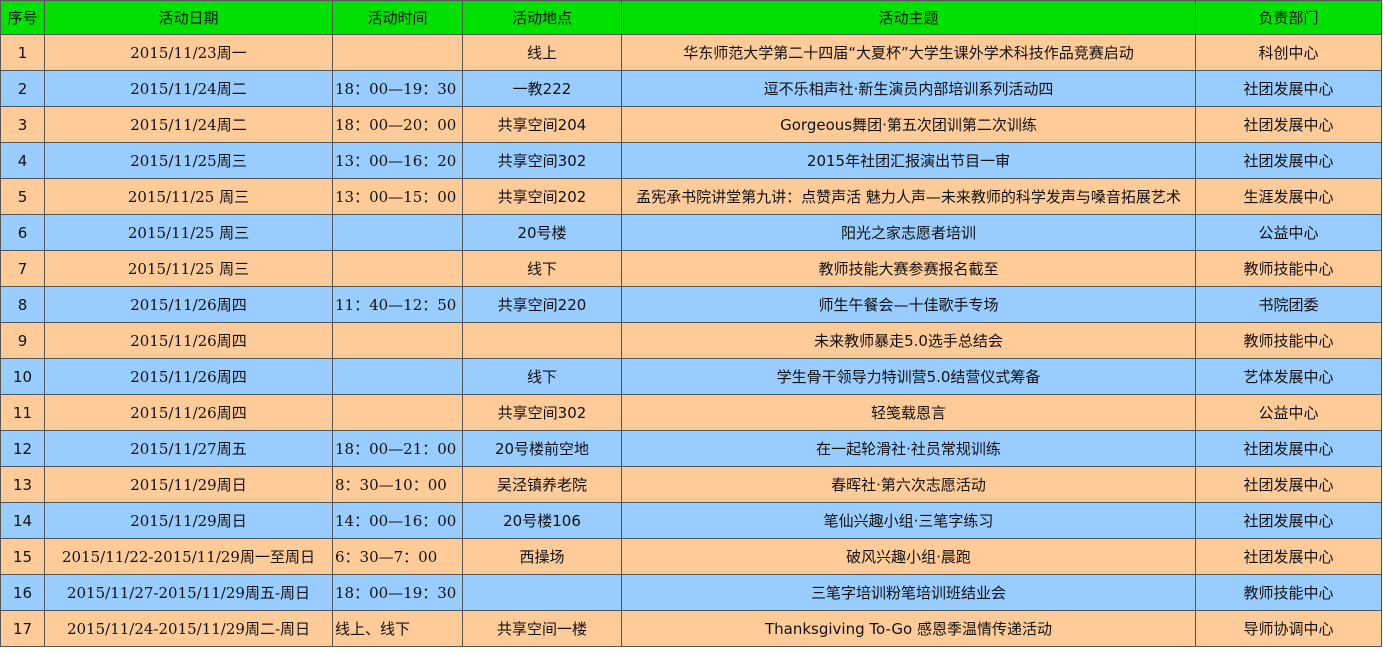 This screenshot has height=652, width=1383. What do you see at coordinates (542, 268) in the screenshot?
I see `cell-place: 线下` at bounding box center [542, 268].